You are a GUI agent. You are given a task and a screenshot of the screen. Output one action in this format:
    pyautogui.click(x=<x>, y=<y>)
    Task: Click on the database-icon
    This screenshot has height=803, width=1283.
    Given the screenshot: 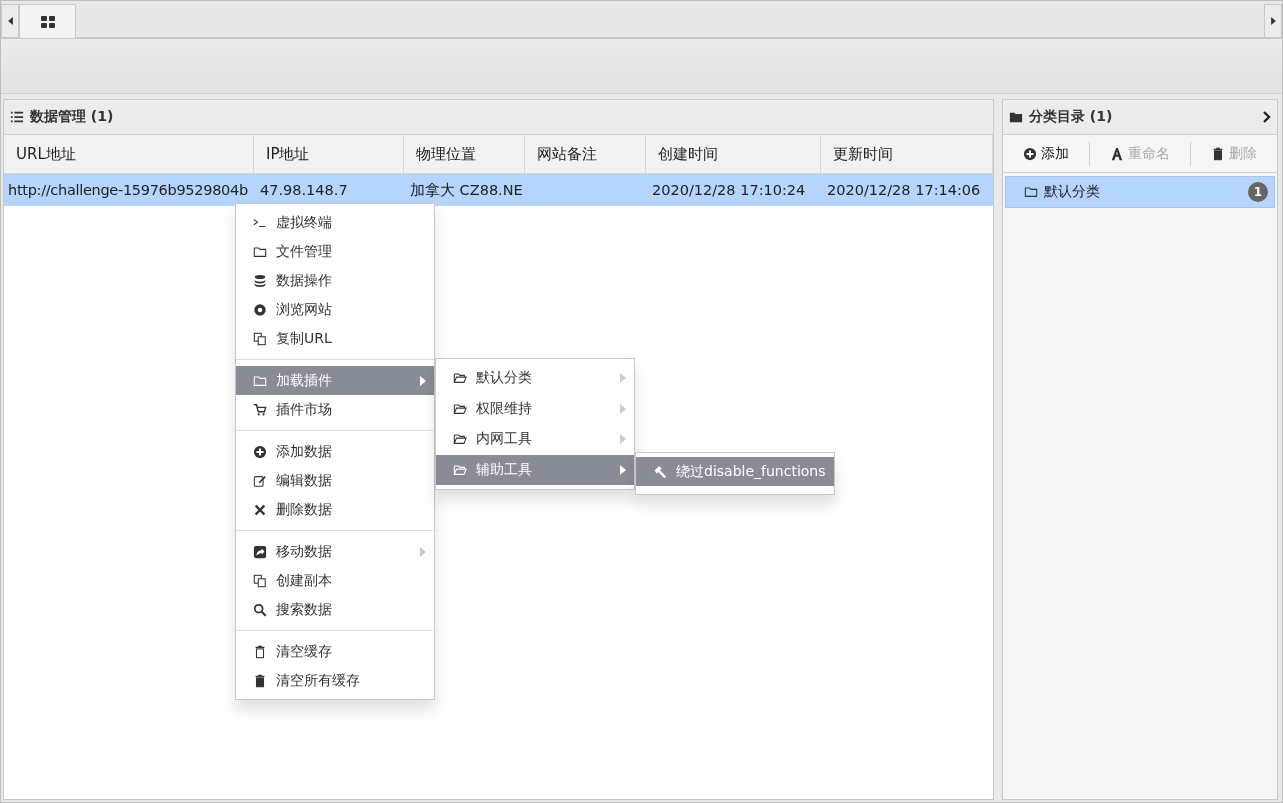 What is the action you would take?
    pyautogui.click(x=260, y=280)
    